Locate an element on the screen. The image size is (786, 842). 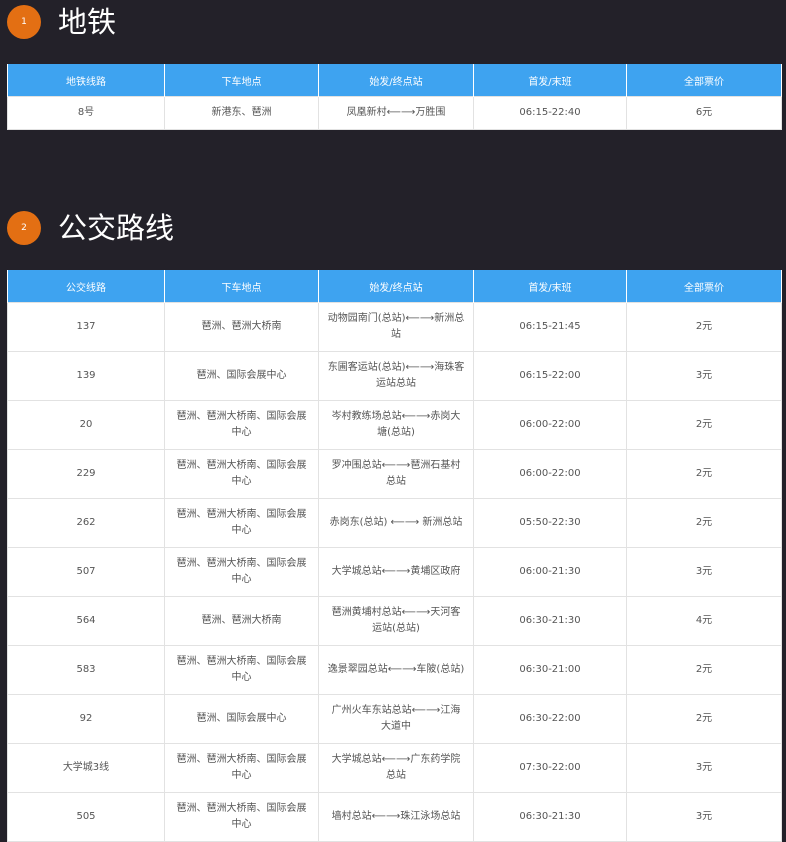
schedule-cell: 06:15-22:00 is located at coordinates (550, 376).